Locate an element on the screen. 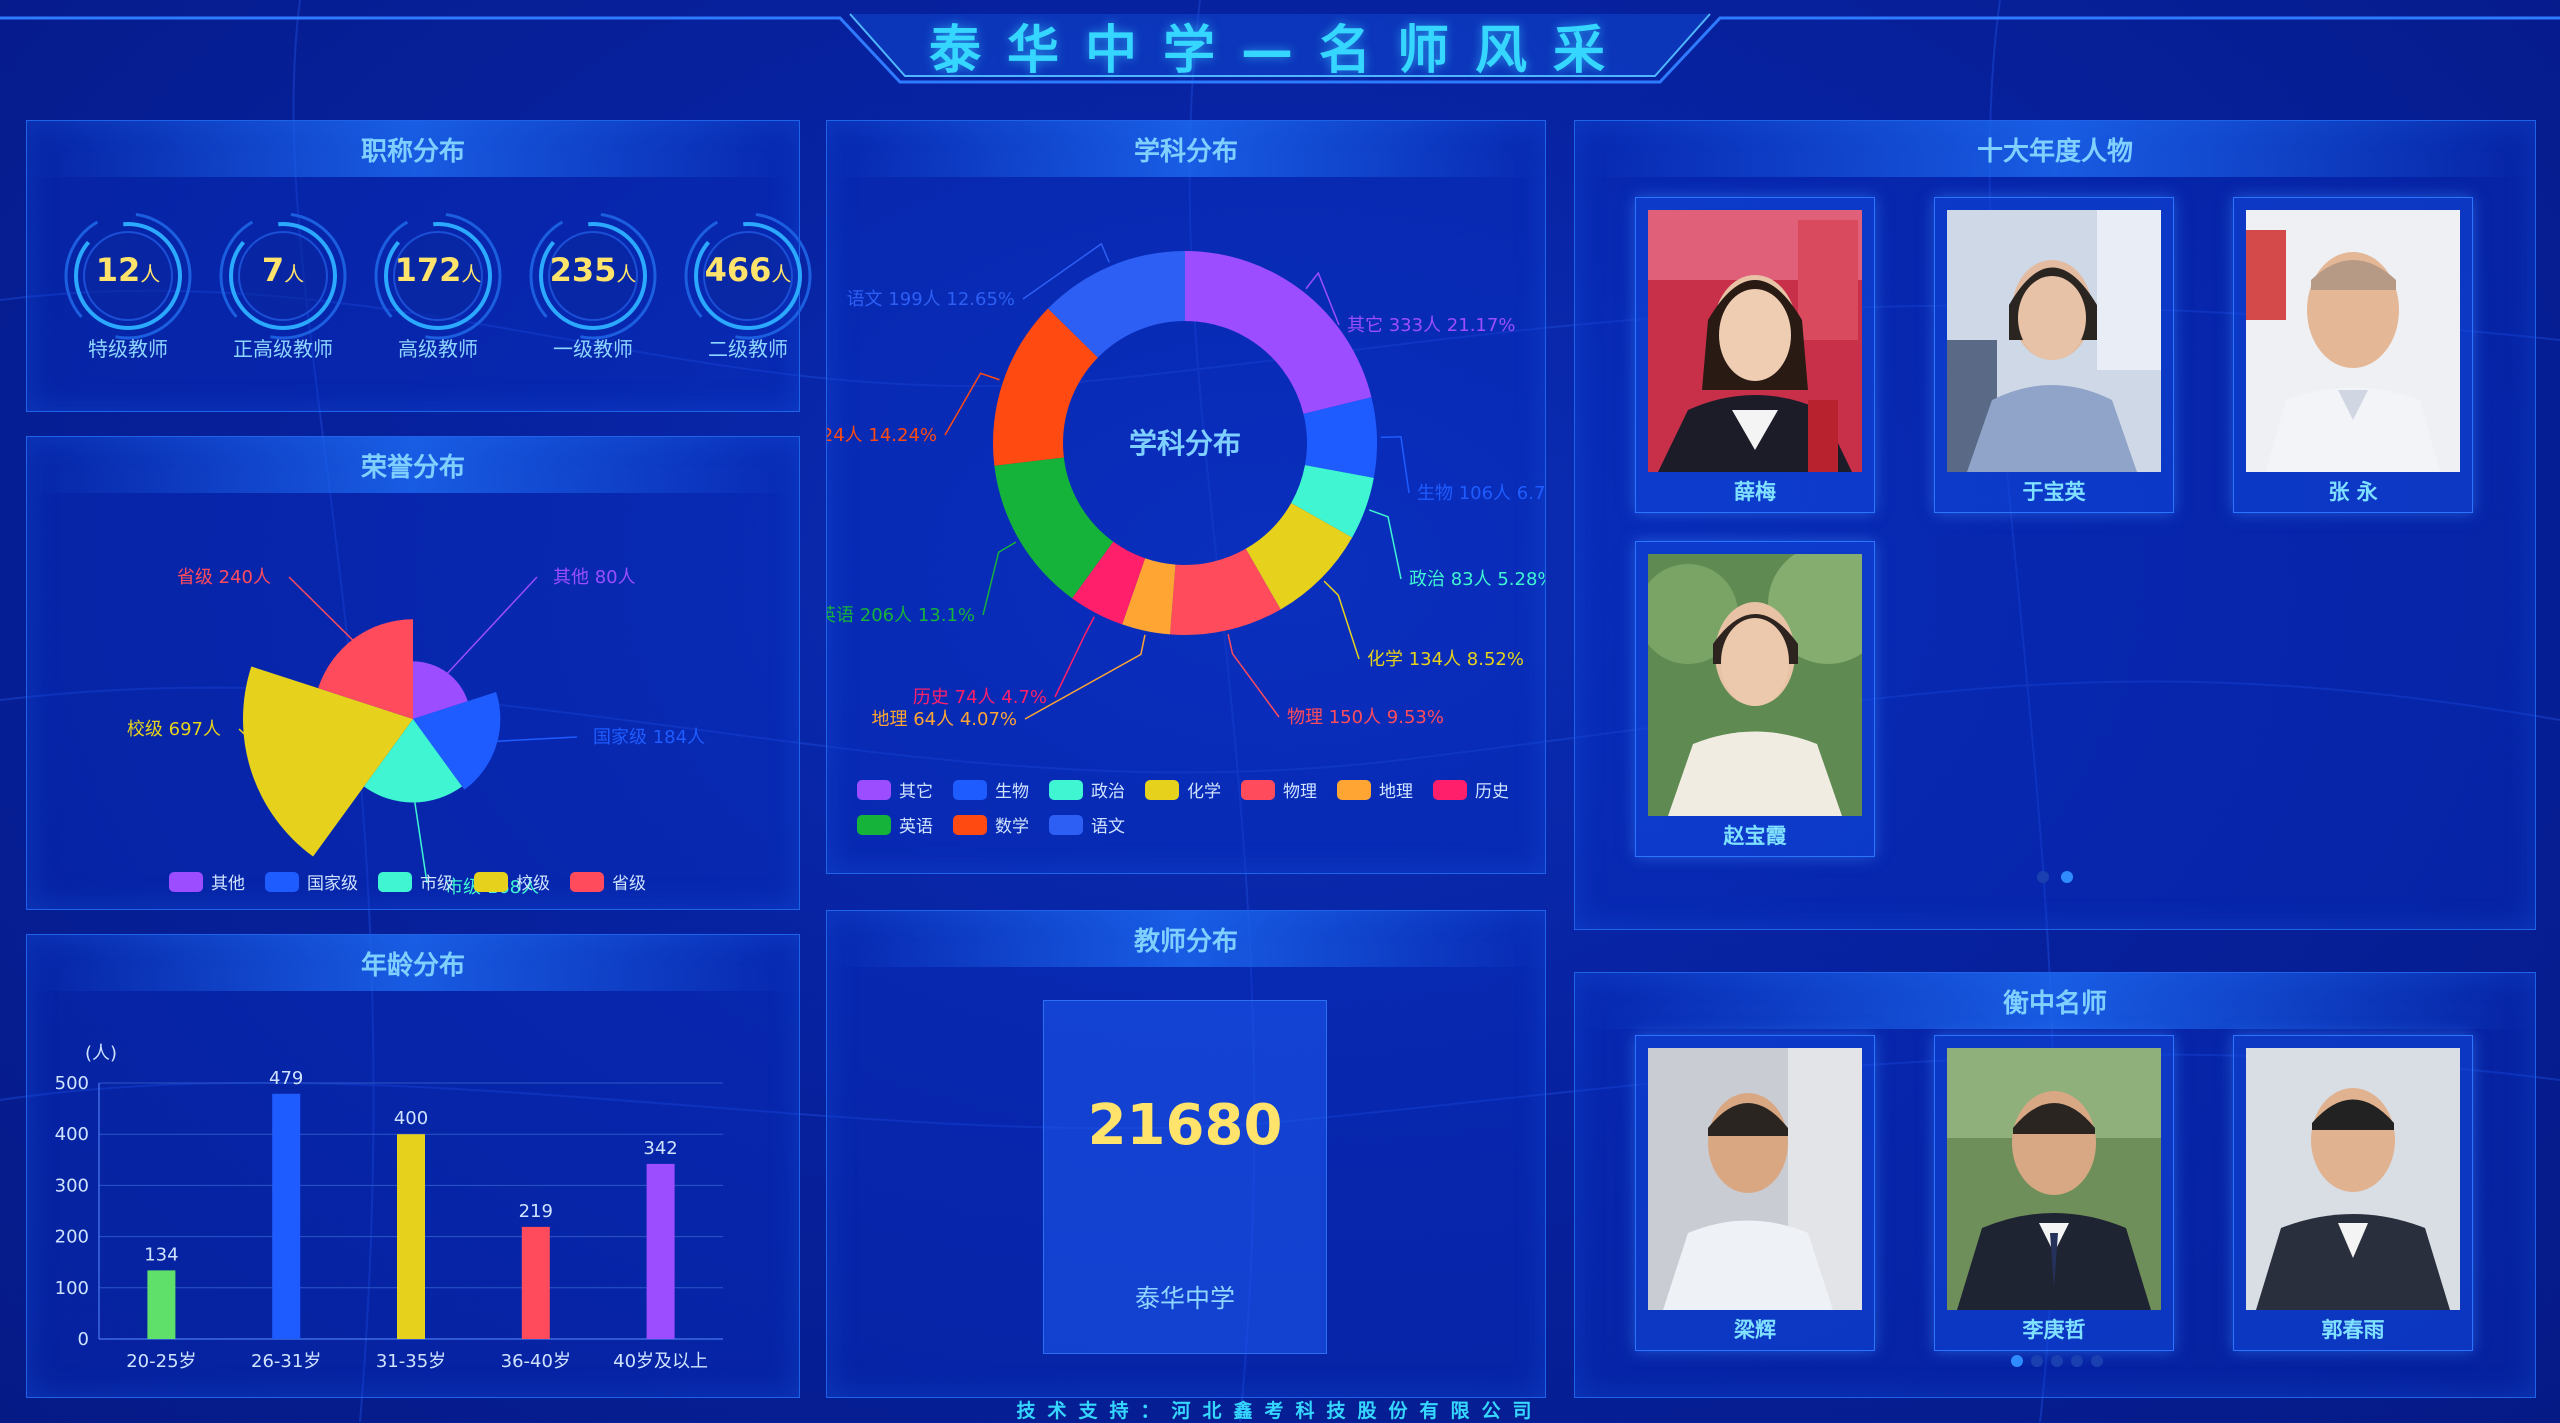 This screenshot has width=2560, height=1423. y-tick-label: 200 is located at coordinates (72, 1237).